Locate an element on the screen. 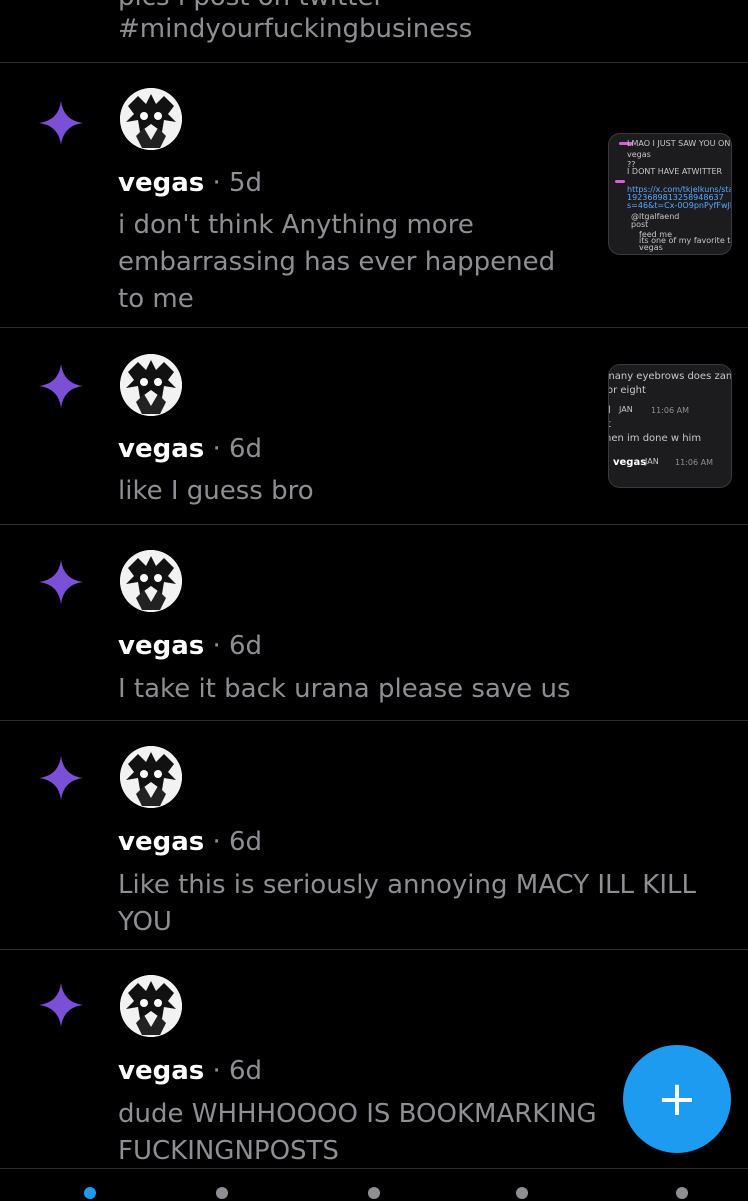 The height and width of the screenshot is (1201, 748). post-text: I take it back urana please save us is located at coordinates (344, 689).